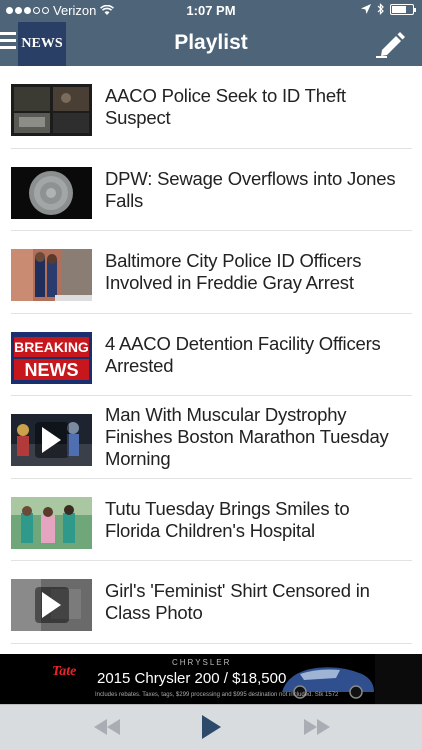 Image resolution: width=422 pixels, height=750 pixels. I want to click on play-icon, so click(211, 727).